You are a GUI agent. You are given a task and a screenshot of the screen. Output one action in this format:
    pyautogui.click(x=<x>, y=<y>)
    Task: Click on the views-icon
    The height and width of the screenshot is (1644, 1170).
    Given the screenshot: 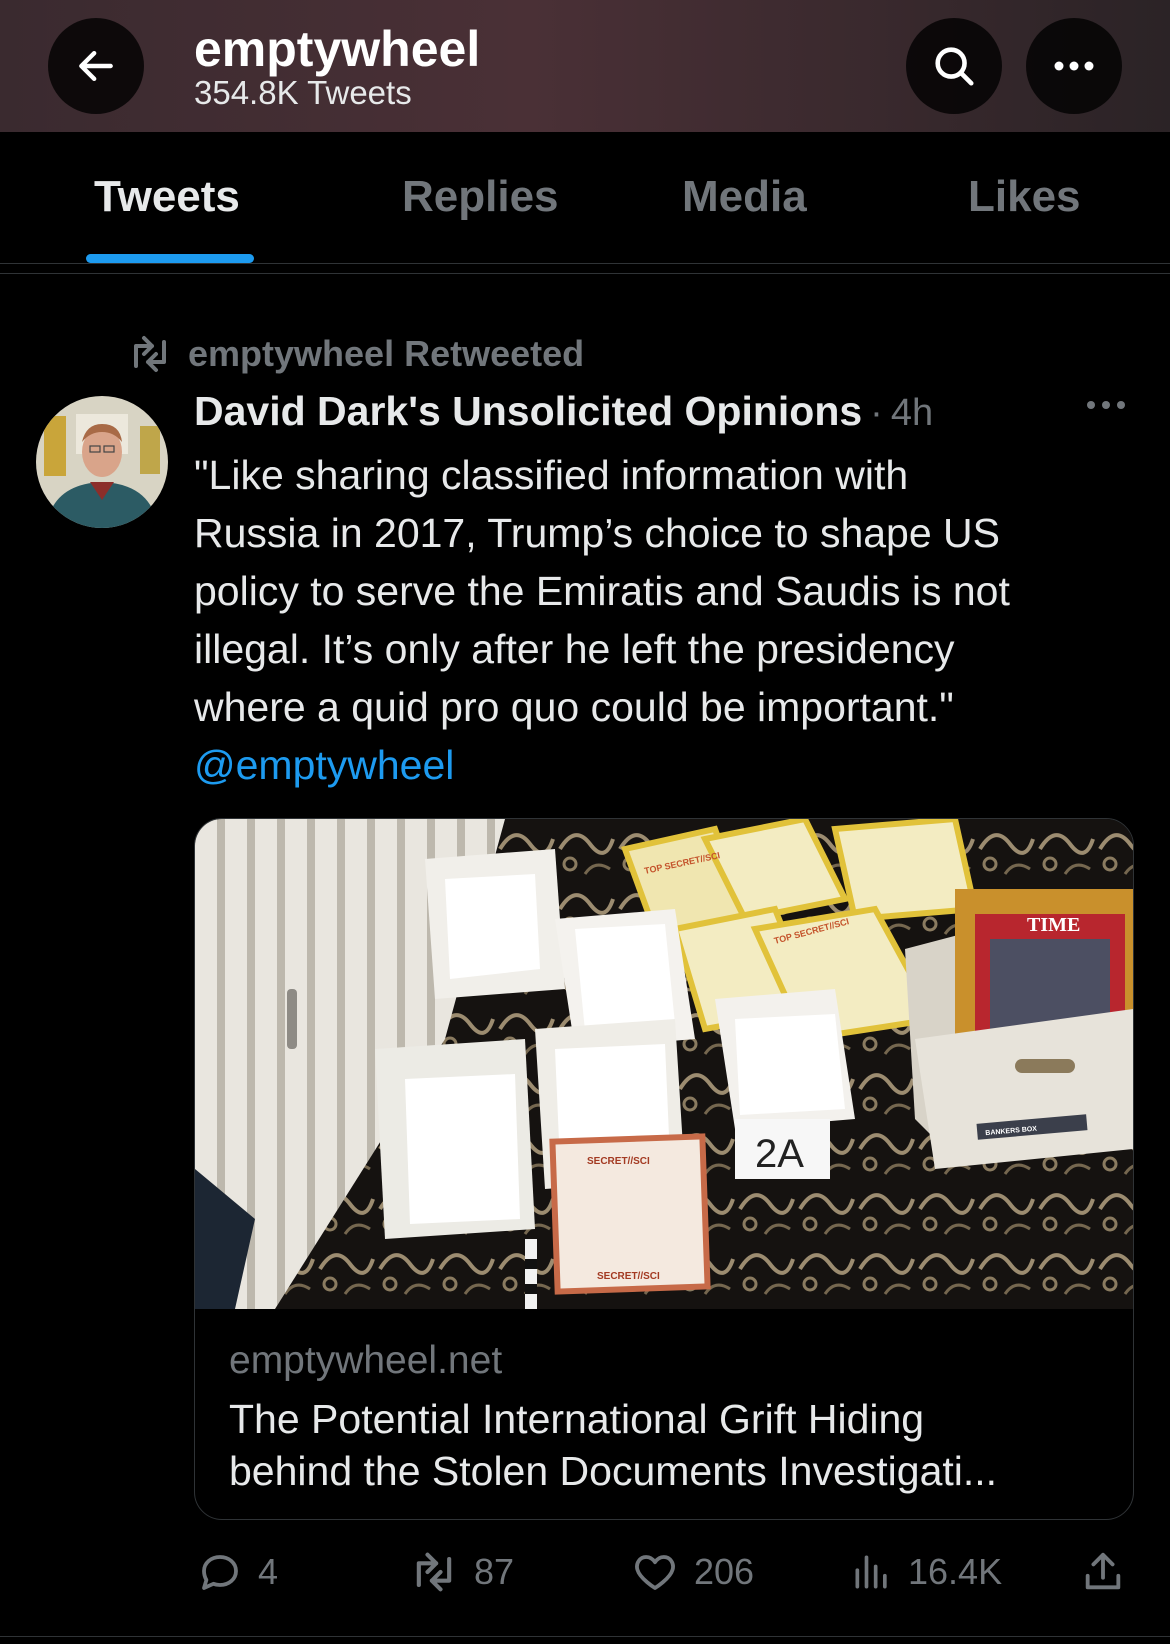 What is the action you would take?
    pyautogui.click(x=871, y=1572)
    